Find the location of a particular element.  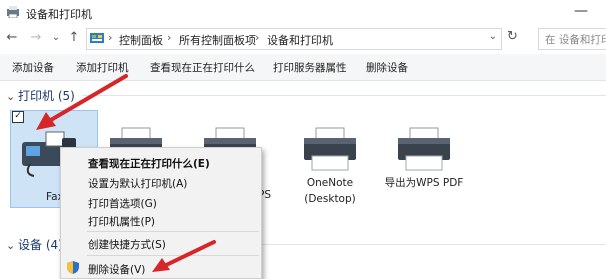

devices-group-header: ⌄ 设备 (4) is located at coordinates (34, 244).